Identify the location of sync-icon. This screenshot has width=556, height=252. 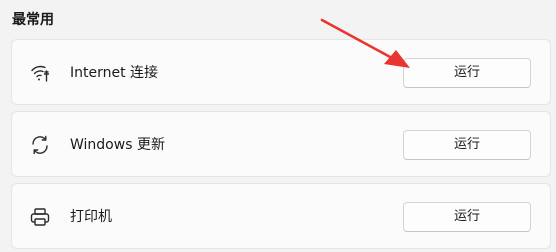
(40, 145).